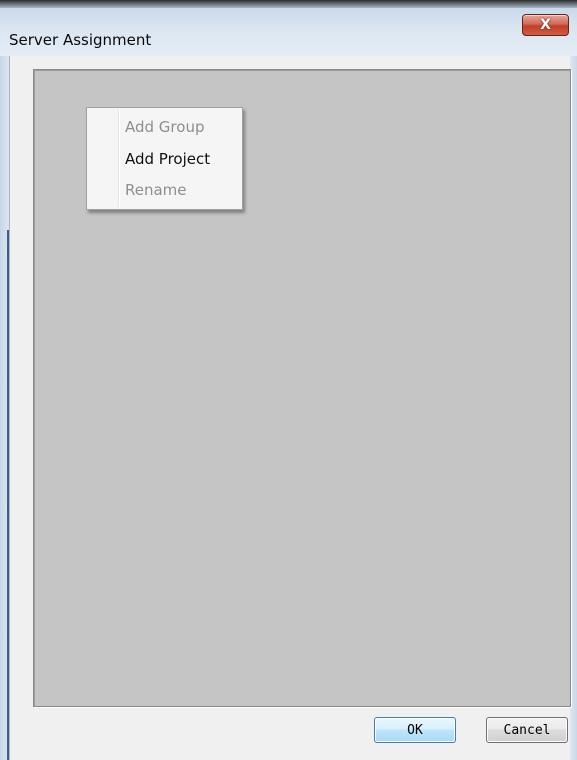  What do you see at coordinates (168, 159) in the screenshot?
I see `menu-item-label: Add Project` at bounding box center [168, 159].